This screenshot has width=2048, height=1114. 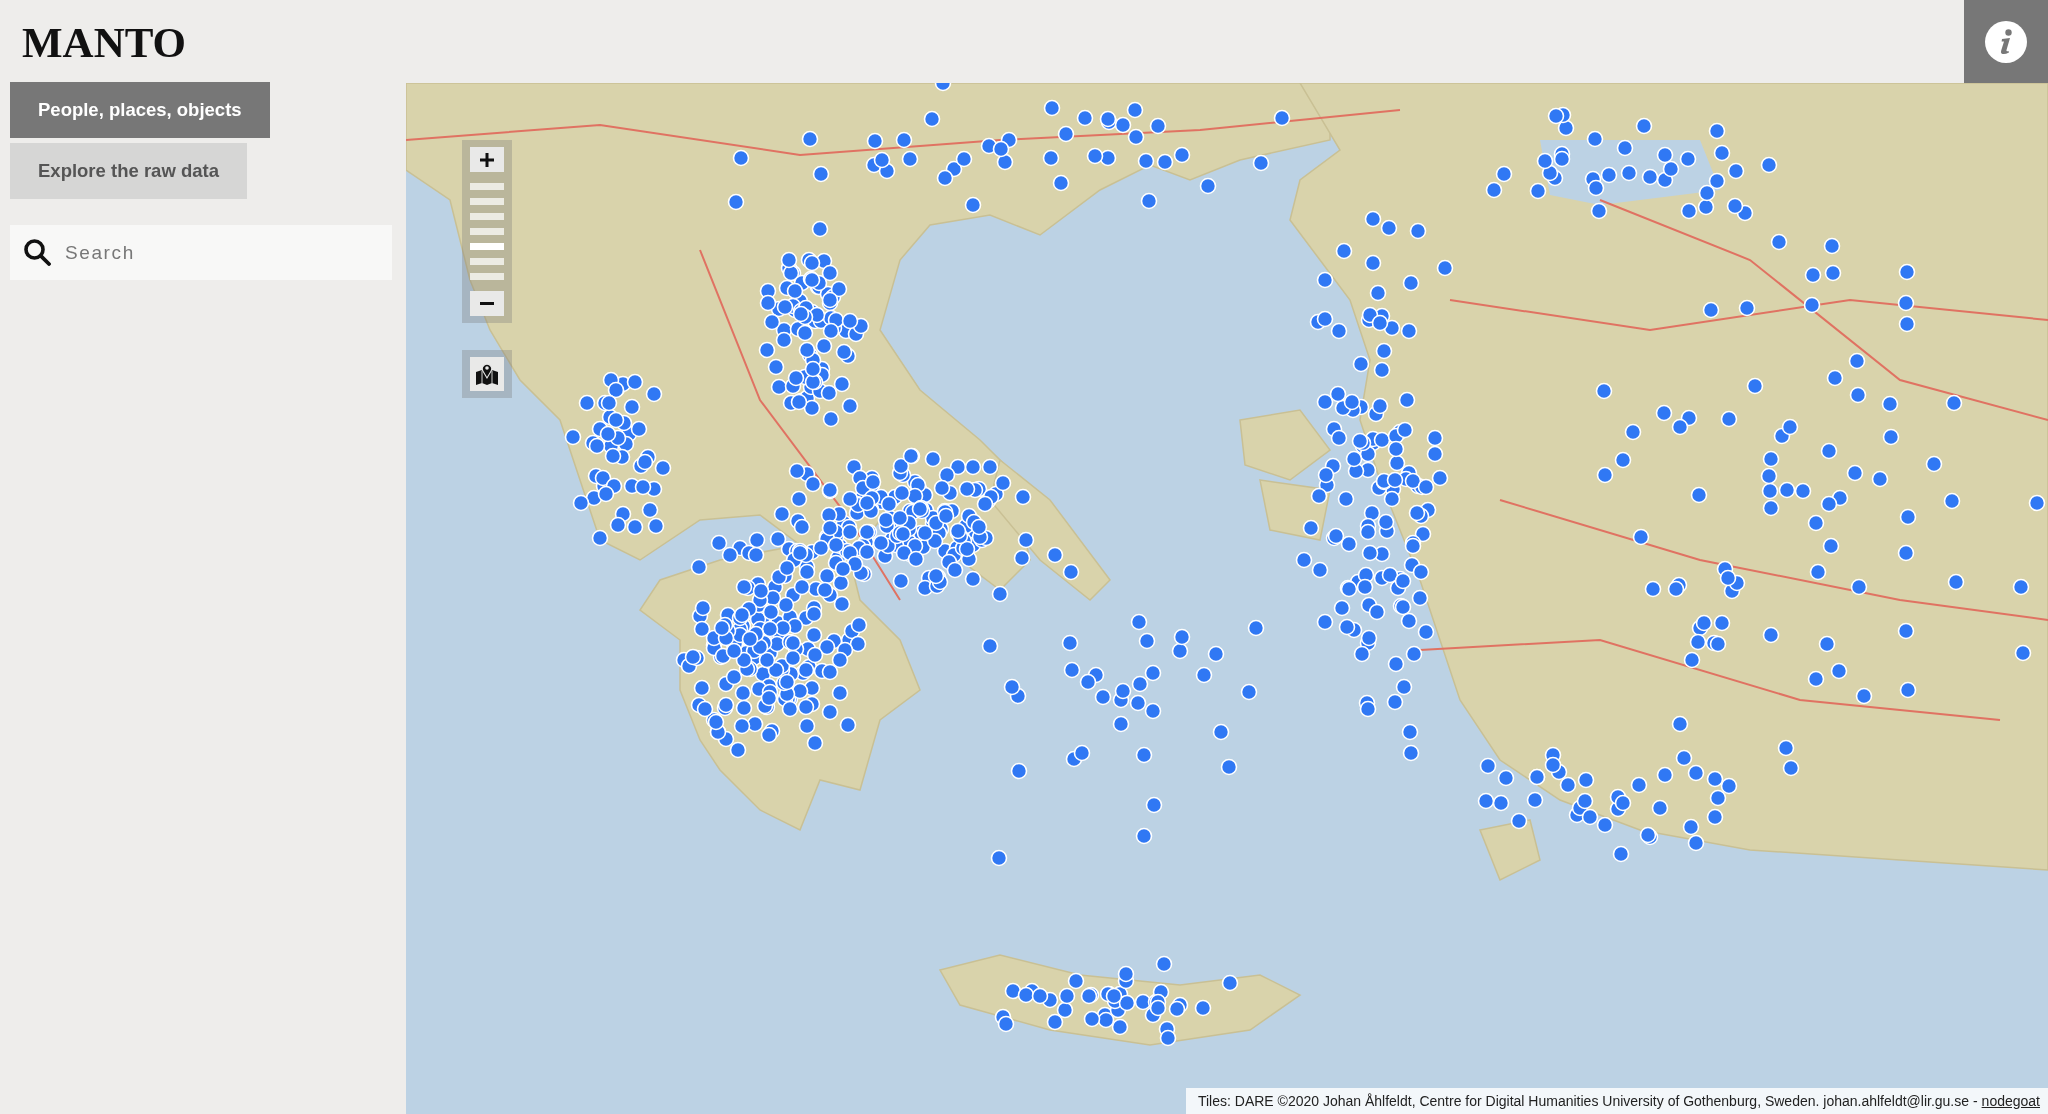 I want to click on zoom-in-icon, so click(x=487, y=159).